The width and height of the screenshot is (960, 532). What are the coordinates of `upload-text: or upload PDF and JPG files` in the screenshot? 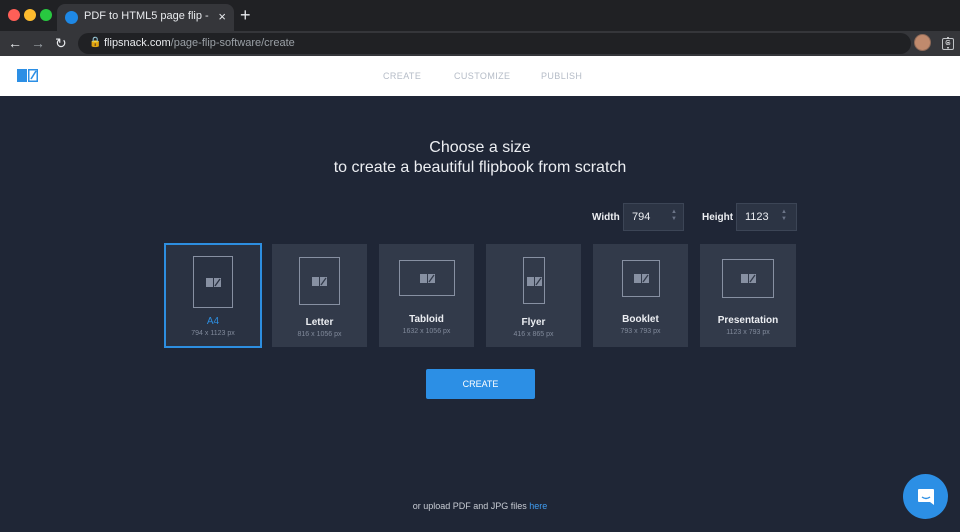 It's located at (471, 506).